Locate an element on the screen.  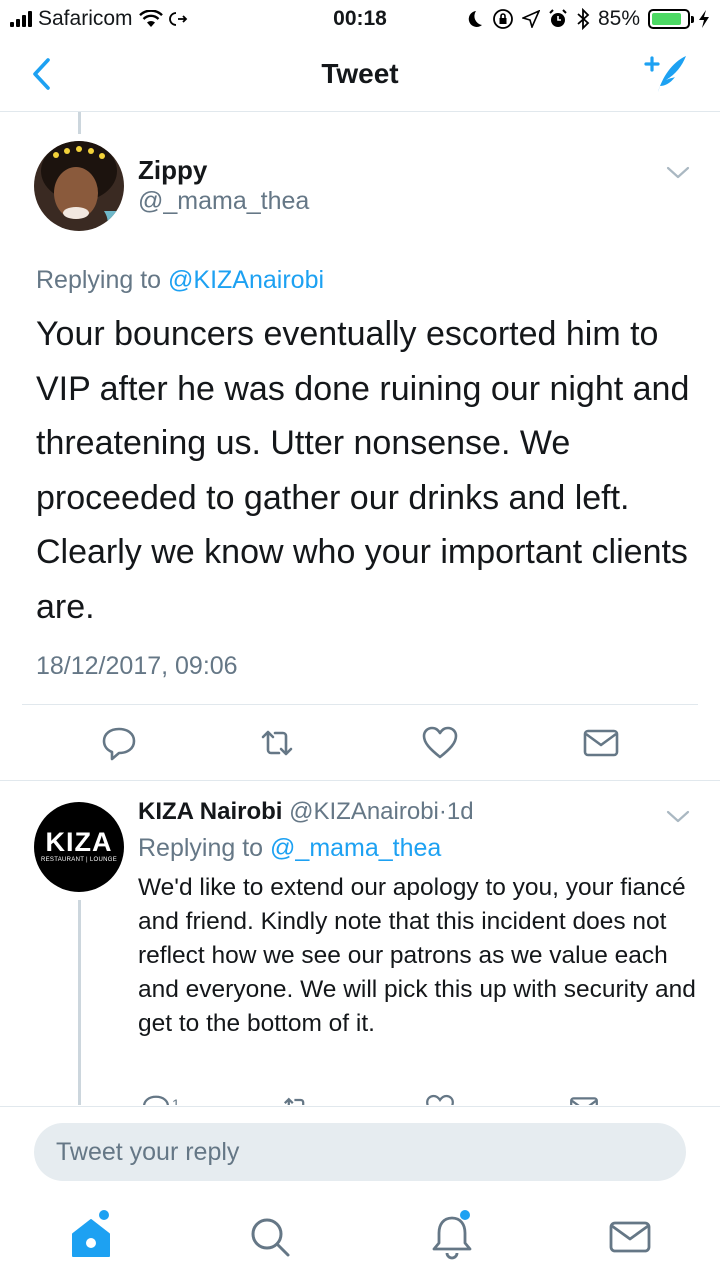
location-arrow-icon is located at coordinates (530, 19).